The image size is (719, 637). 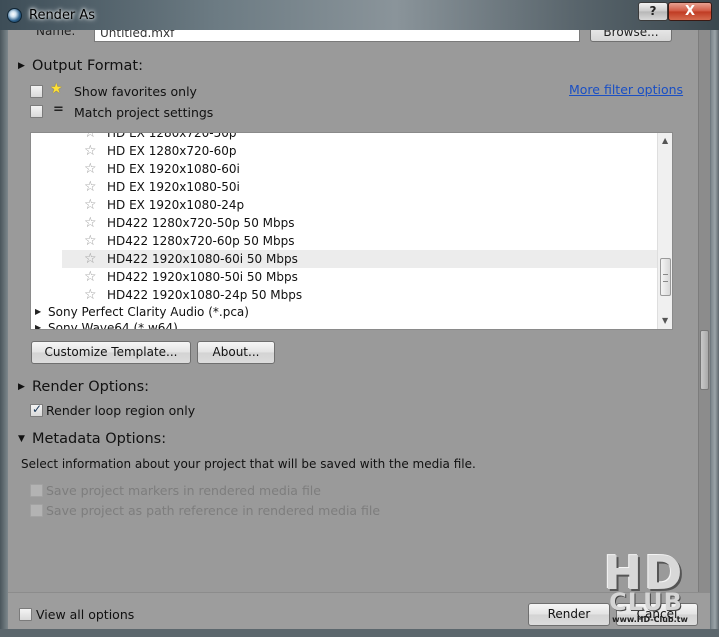 What do you see at coordinates (36, 490) in the screenshot?
I see `save-markers-checkbox` at bounding box center [36, 490].